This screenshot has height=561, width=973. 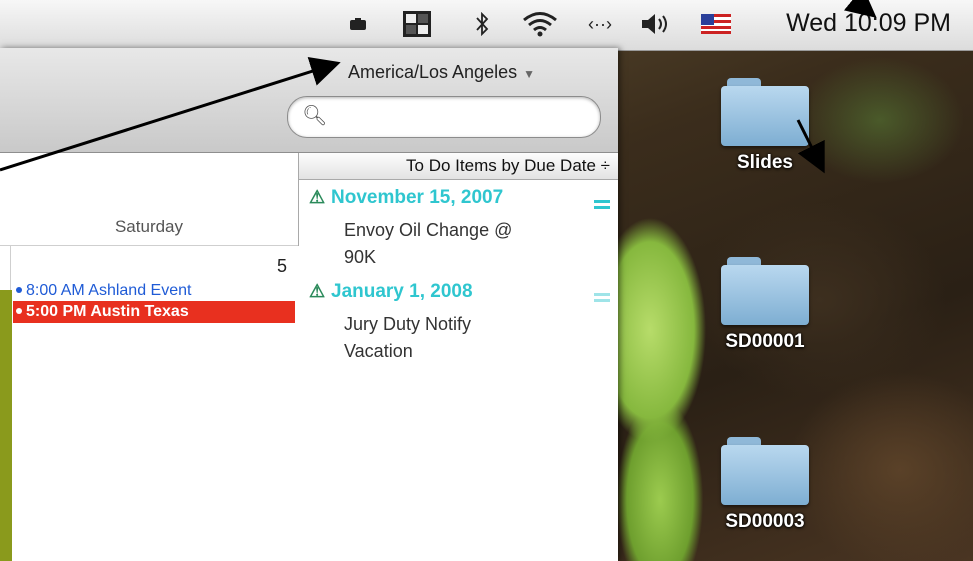 I want to click on search-icon: 🔍︎, so click(x=314, y=115).